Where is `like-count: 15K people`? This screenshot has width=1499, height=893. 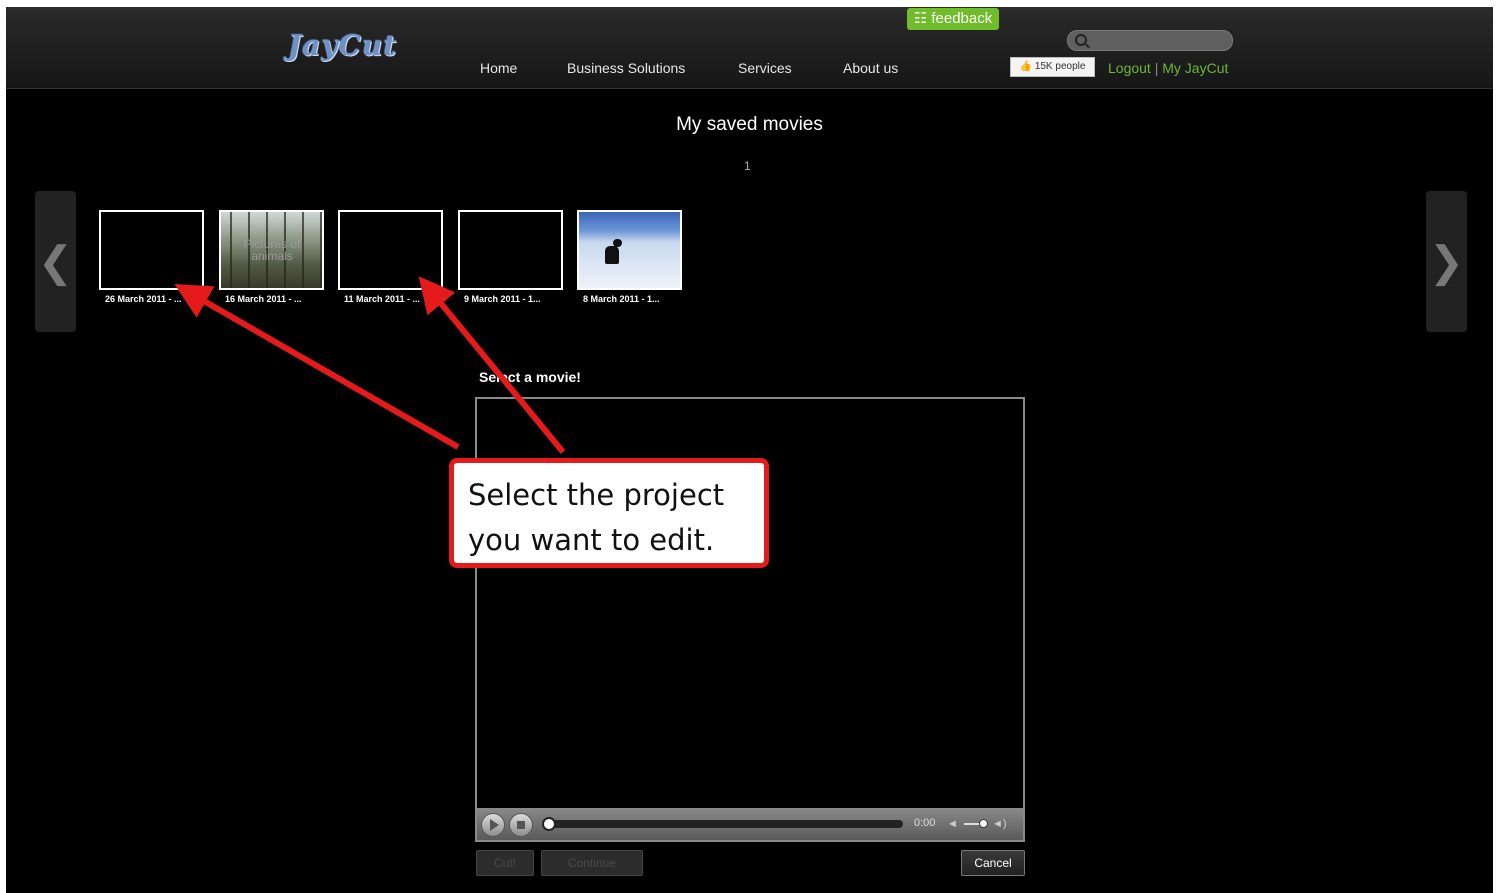
like-count: 15K people is located at coordinates (1060, 66).